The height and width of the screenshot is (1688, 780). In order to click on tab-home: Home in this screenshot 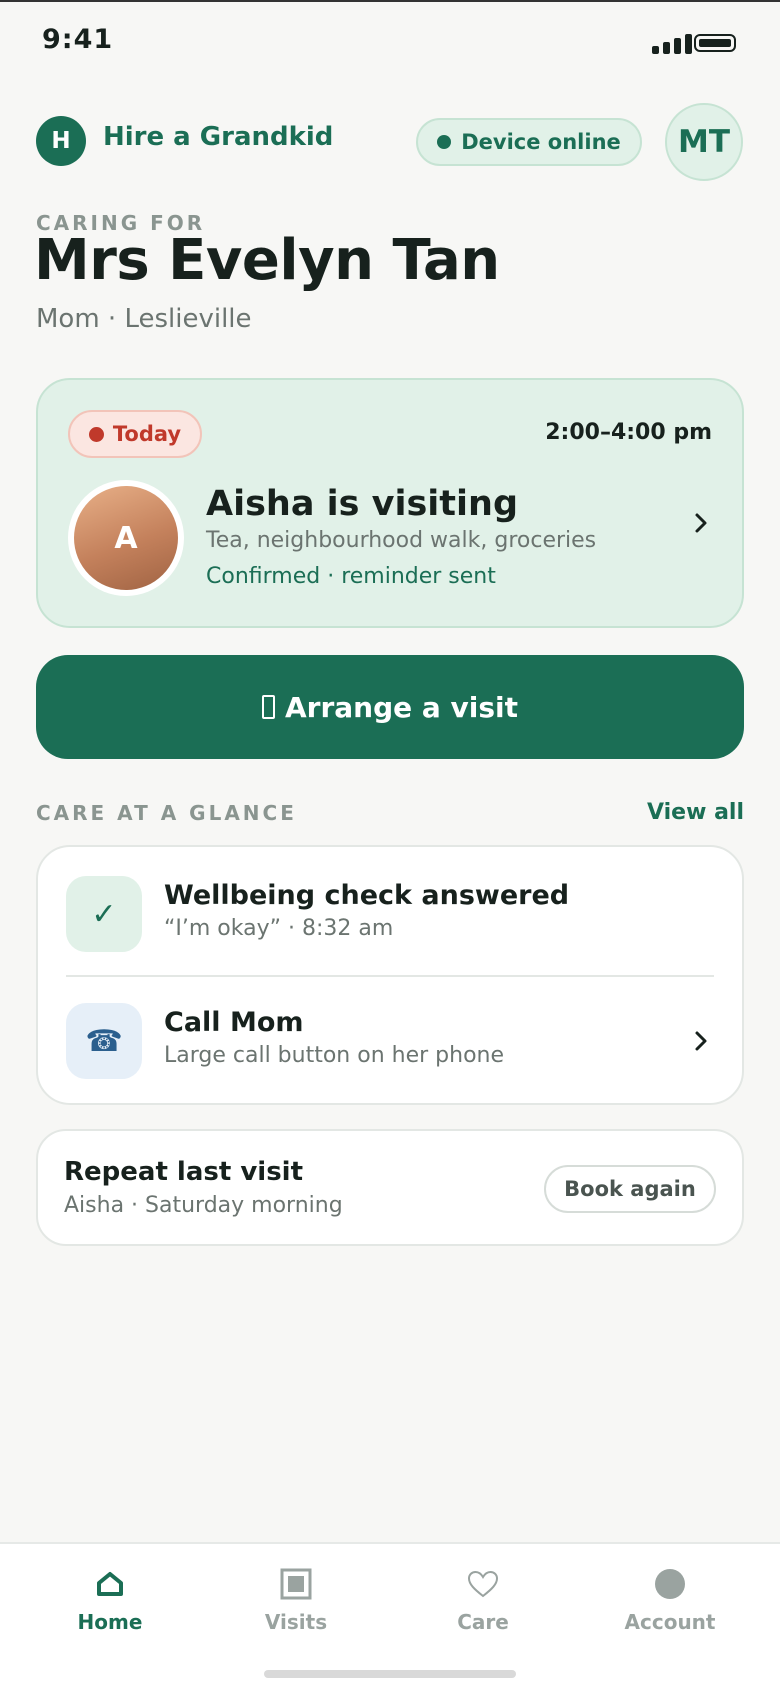, I will do `click(110, 1604)`.